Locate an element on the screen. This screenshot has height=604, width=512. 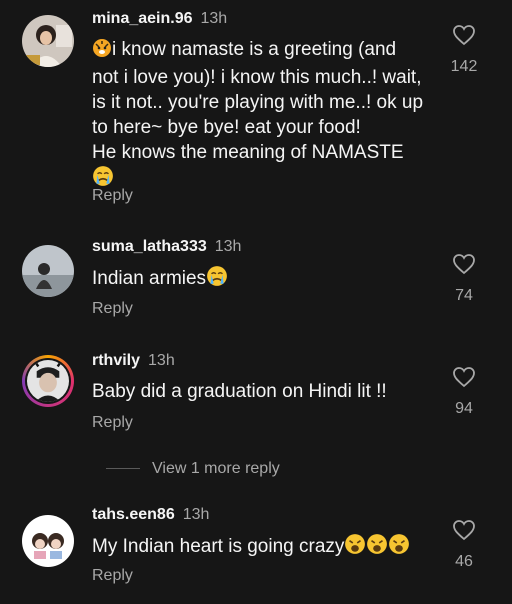
comment-header: tahs.een86 13h is located at coordinates (150, 515).